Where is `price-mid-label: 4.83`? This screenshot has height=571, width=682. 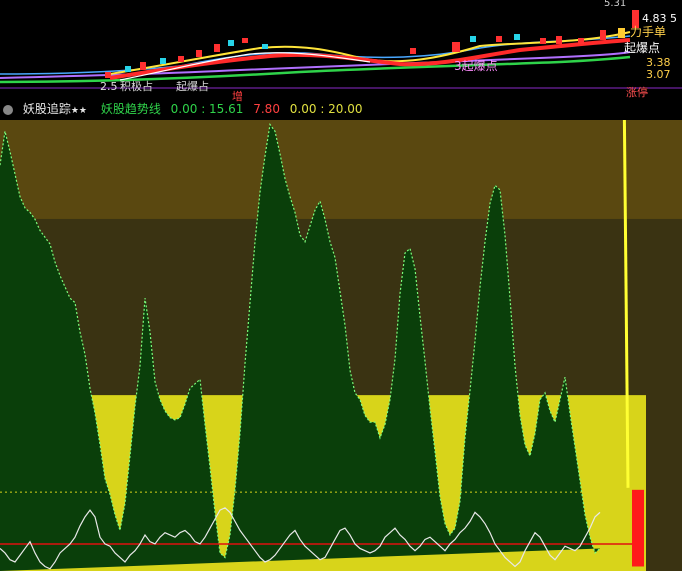
price-mid-label: 4.83 is located at coordinates (654, 18).